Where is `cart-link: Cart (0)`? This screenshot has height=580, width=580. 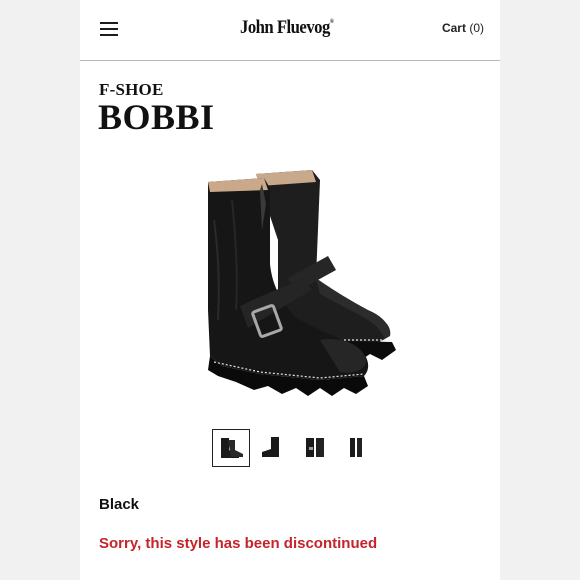
cart-link: Cart (0) is located at coordinates (463, 28).